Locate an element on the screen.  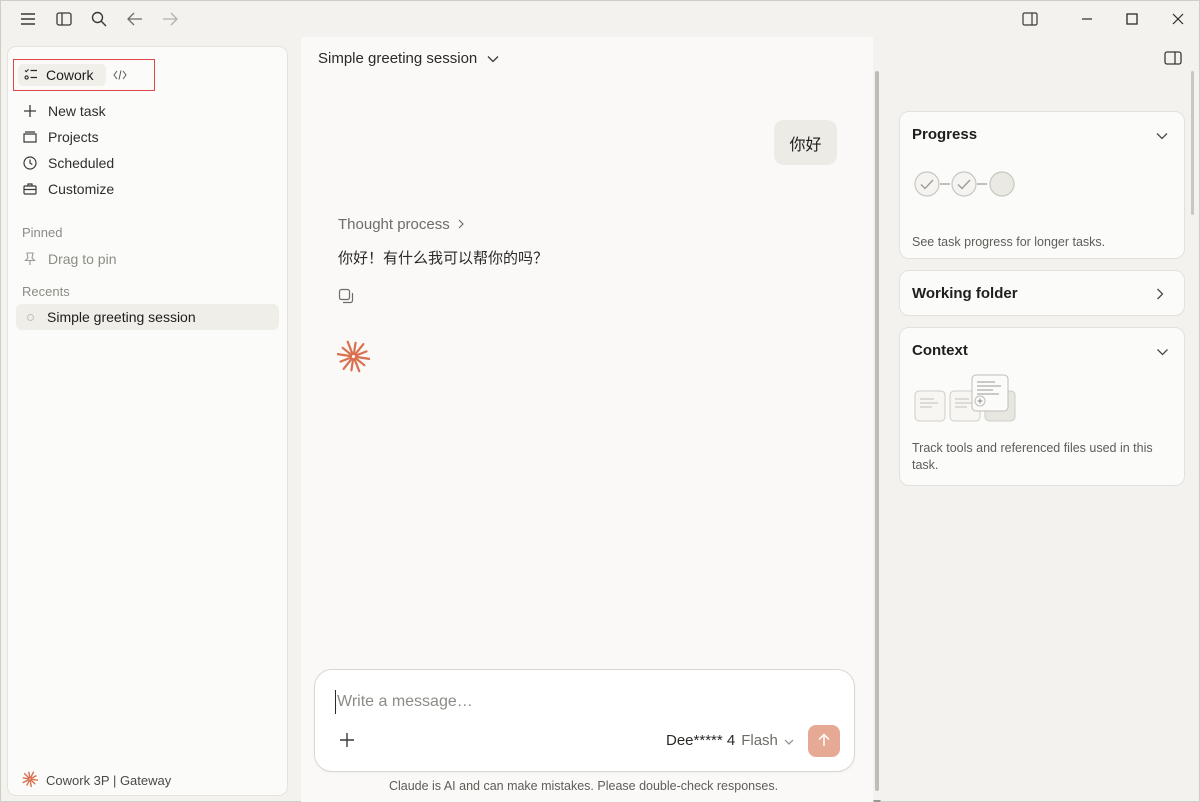
user-message: 你好 is located at coordinates (805, 142).